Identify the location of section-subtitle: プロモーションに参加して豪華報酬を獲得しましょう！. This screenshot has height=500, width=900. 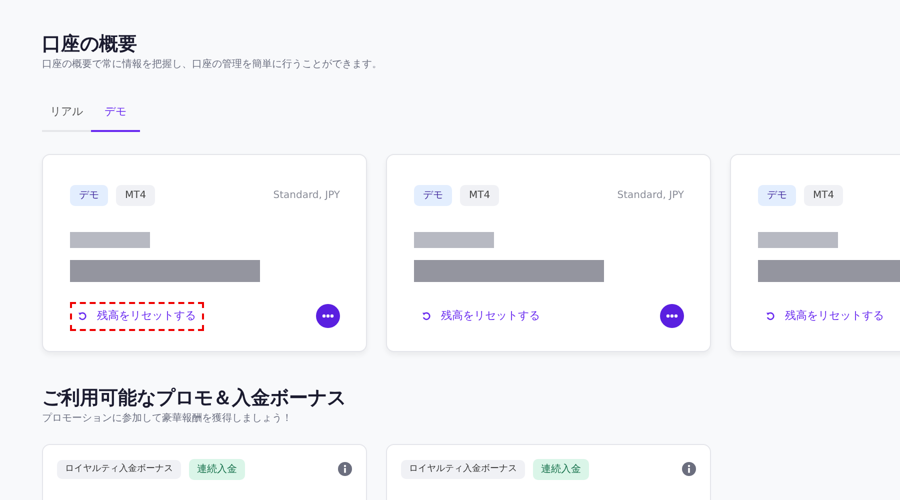
(167, 419).